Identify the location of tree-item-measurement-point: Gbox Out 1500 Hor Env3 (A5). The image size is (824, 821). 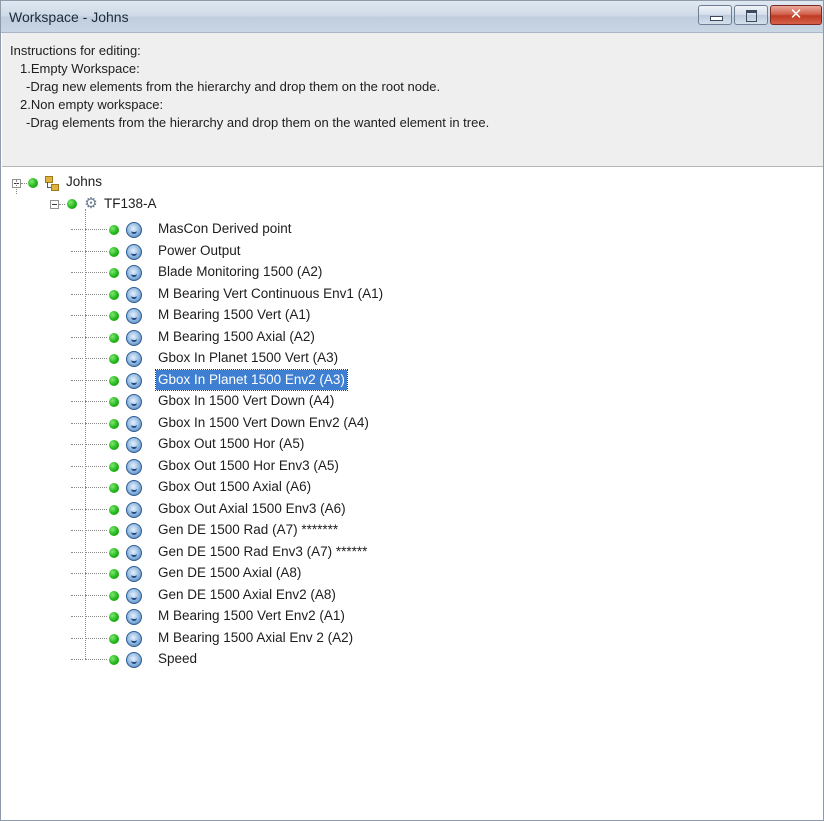
(251, 467).